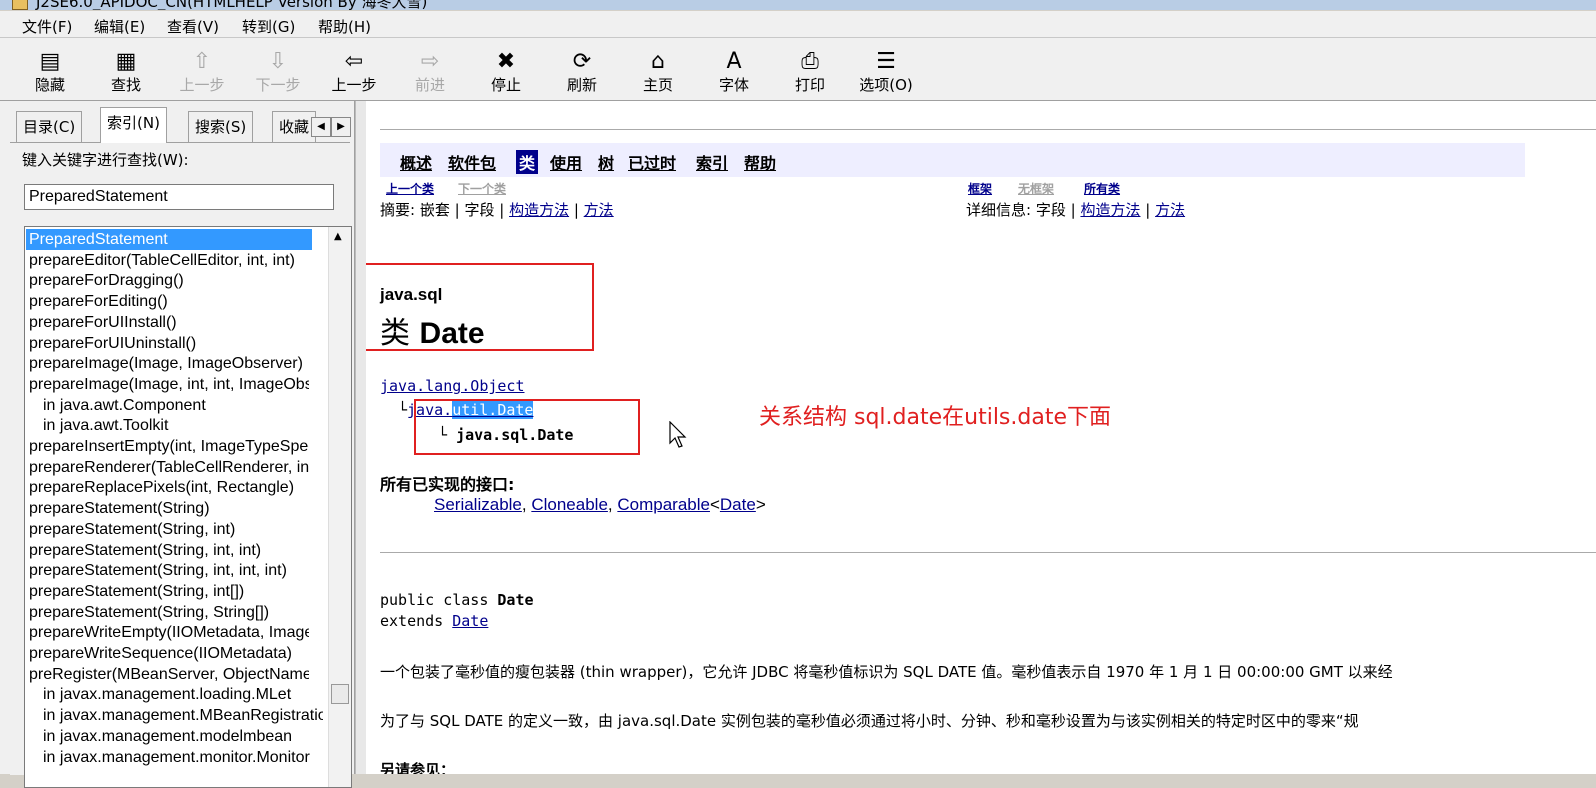  Describe the element at coordinates (193, 26) in the screenshot. I see `menu-view: 查看(V)` at that location.